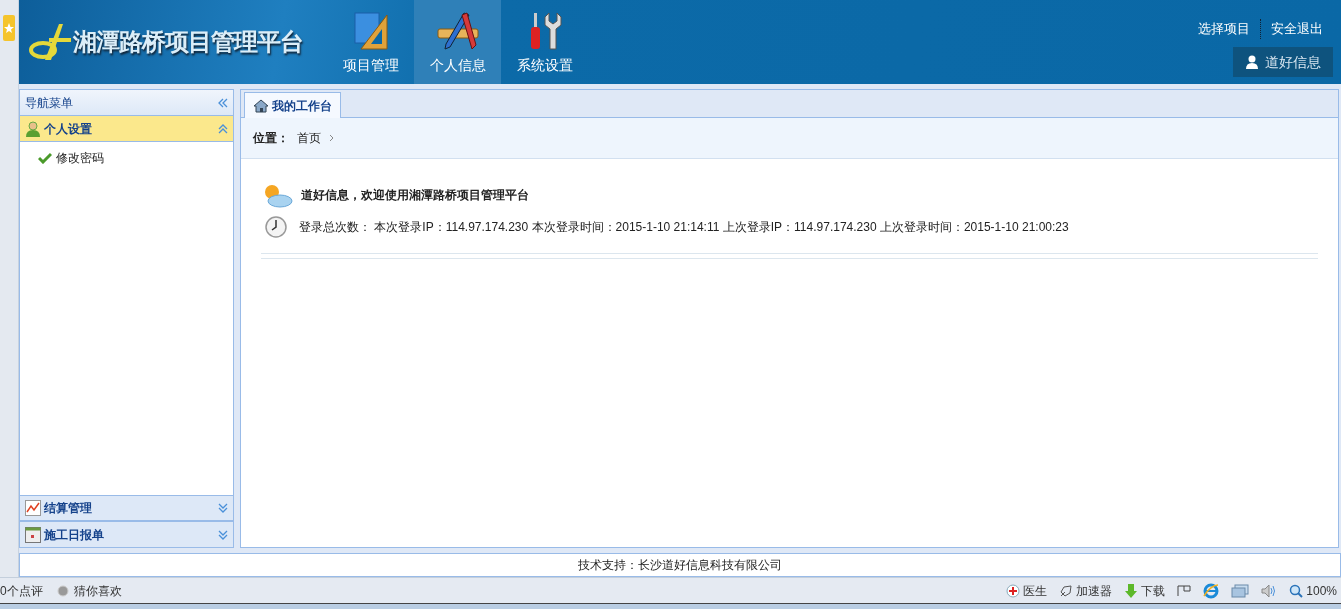 The width and height of the screenshot is (1341, 609). I want to click on flag-icon, so click(1184, 590).